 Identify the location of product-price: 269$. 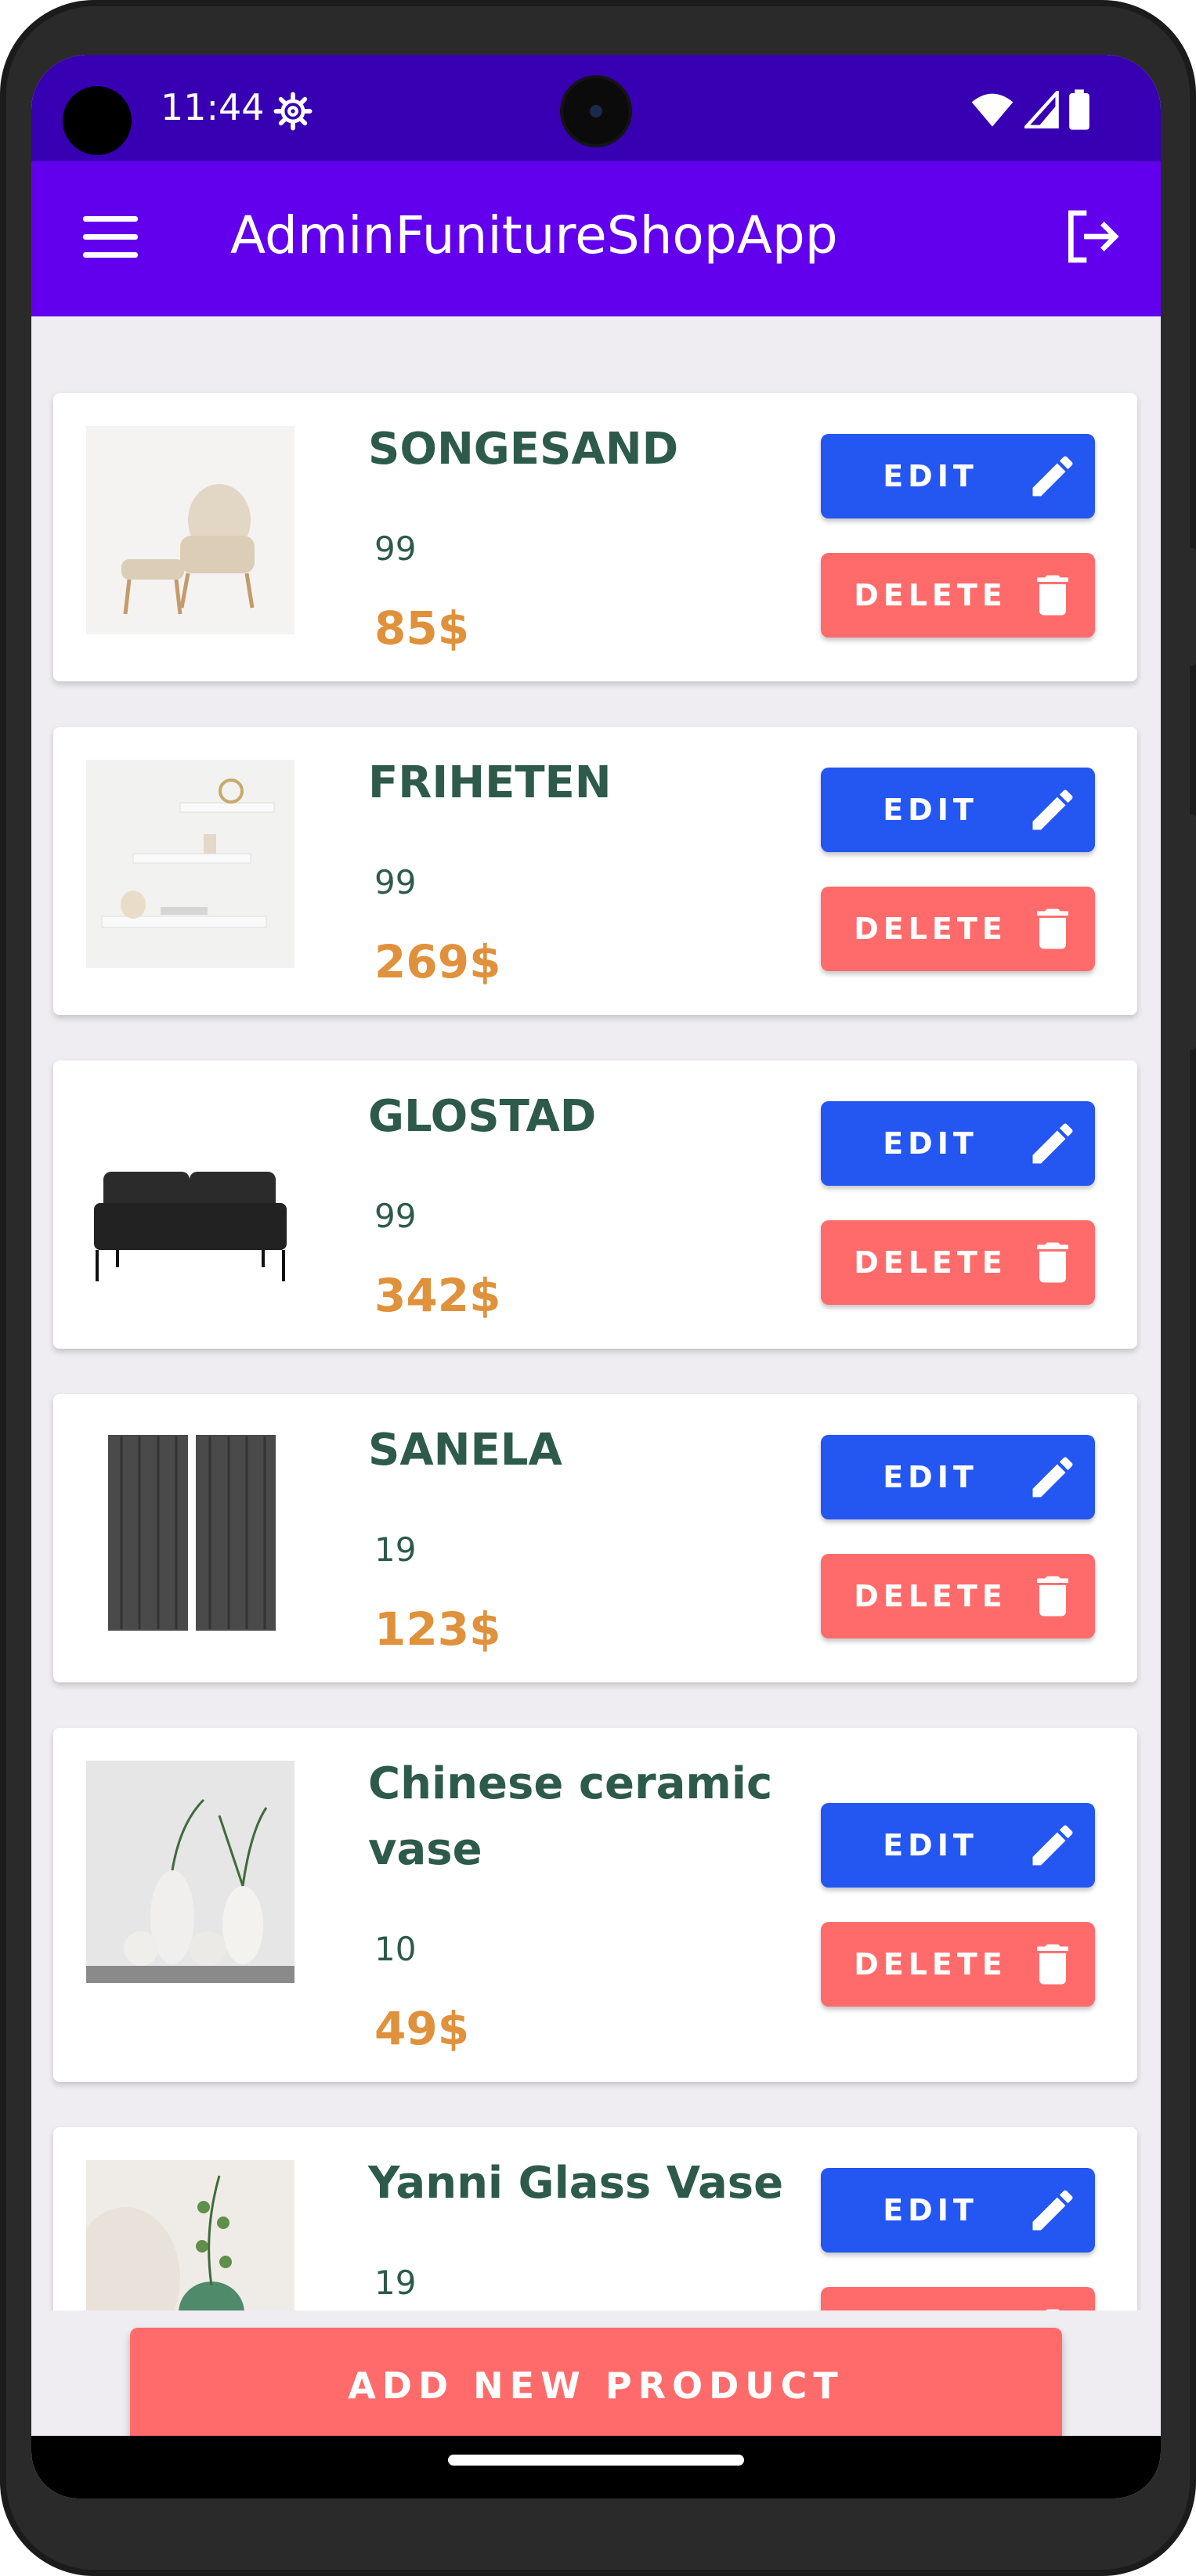
(437, 961).